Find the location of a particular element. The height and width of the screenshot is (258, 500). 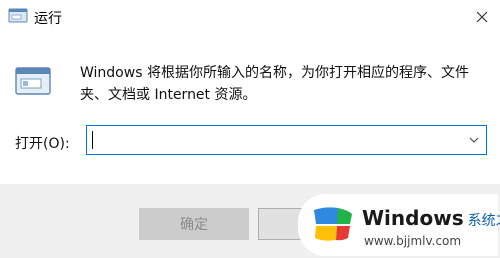

ok-button: 确定 is located at coordinates (194, 224).